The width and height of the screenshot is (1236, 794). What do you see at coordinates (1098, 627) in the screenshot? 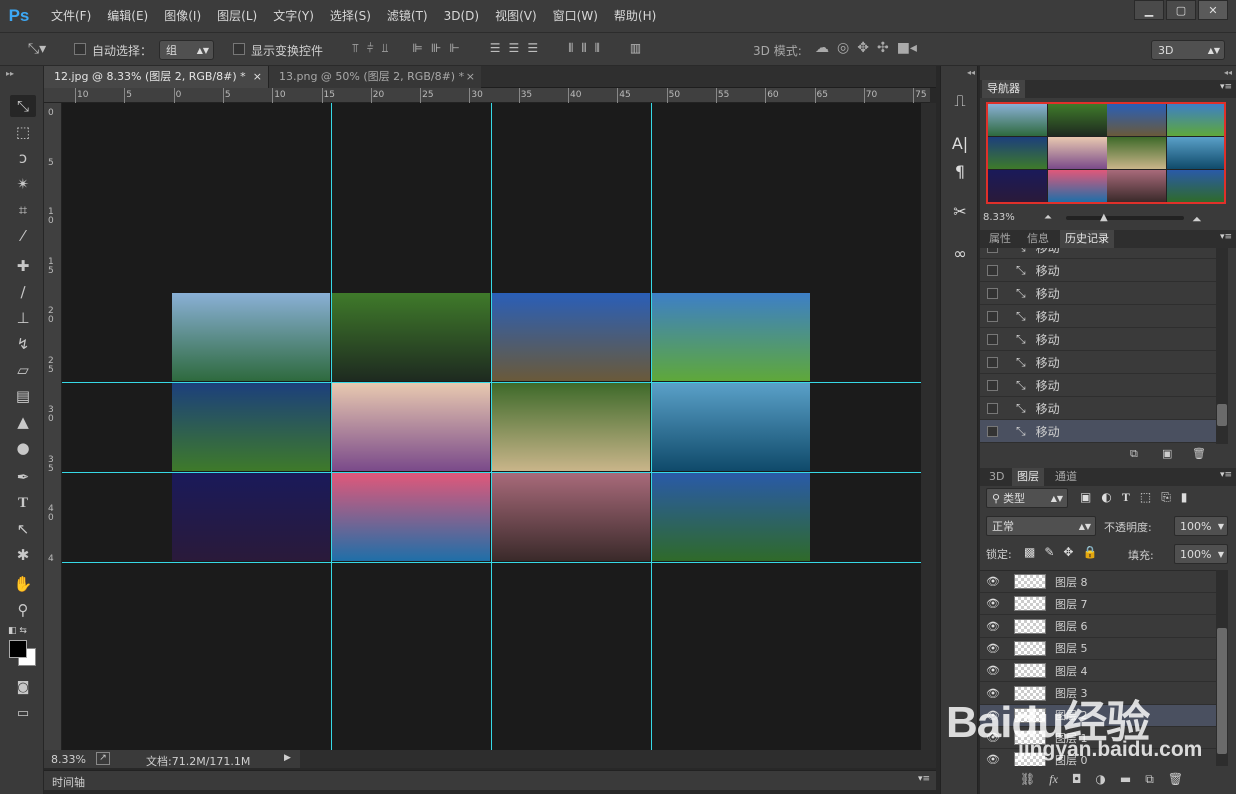
I see `layer-row: 👁 图层 6` at bounding box center [1098, 627].